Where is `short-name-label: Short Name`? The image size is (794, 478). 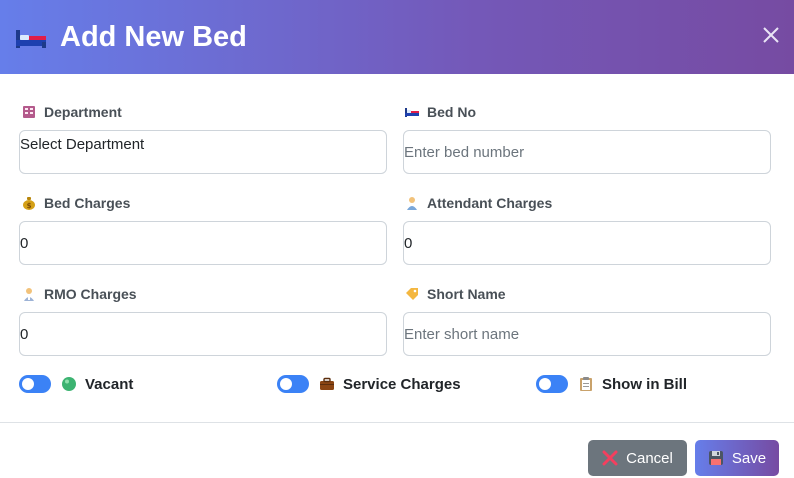
short-name-label: Short Name is located at coordinates (455, 294).